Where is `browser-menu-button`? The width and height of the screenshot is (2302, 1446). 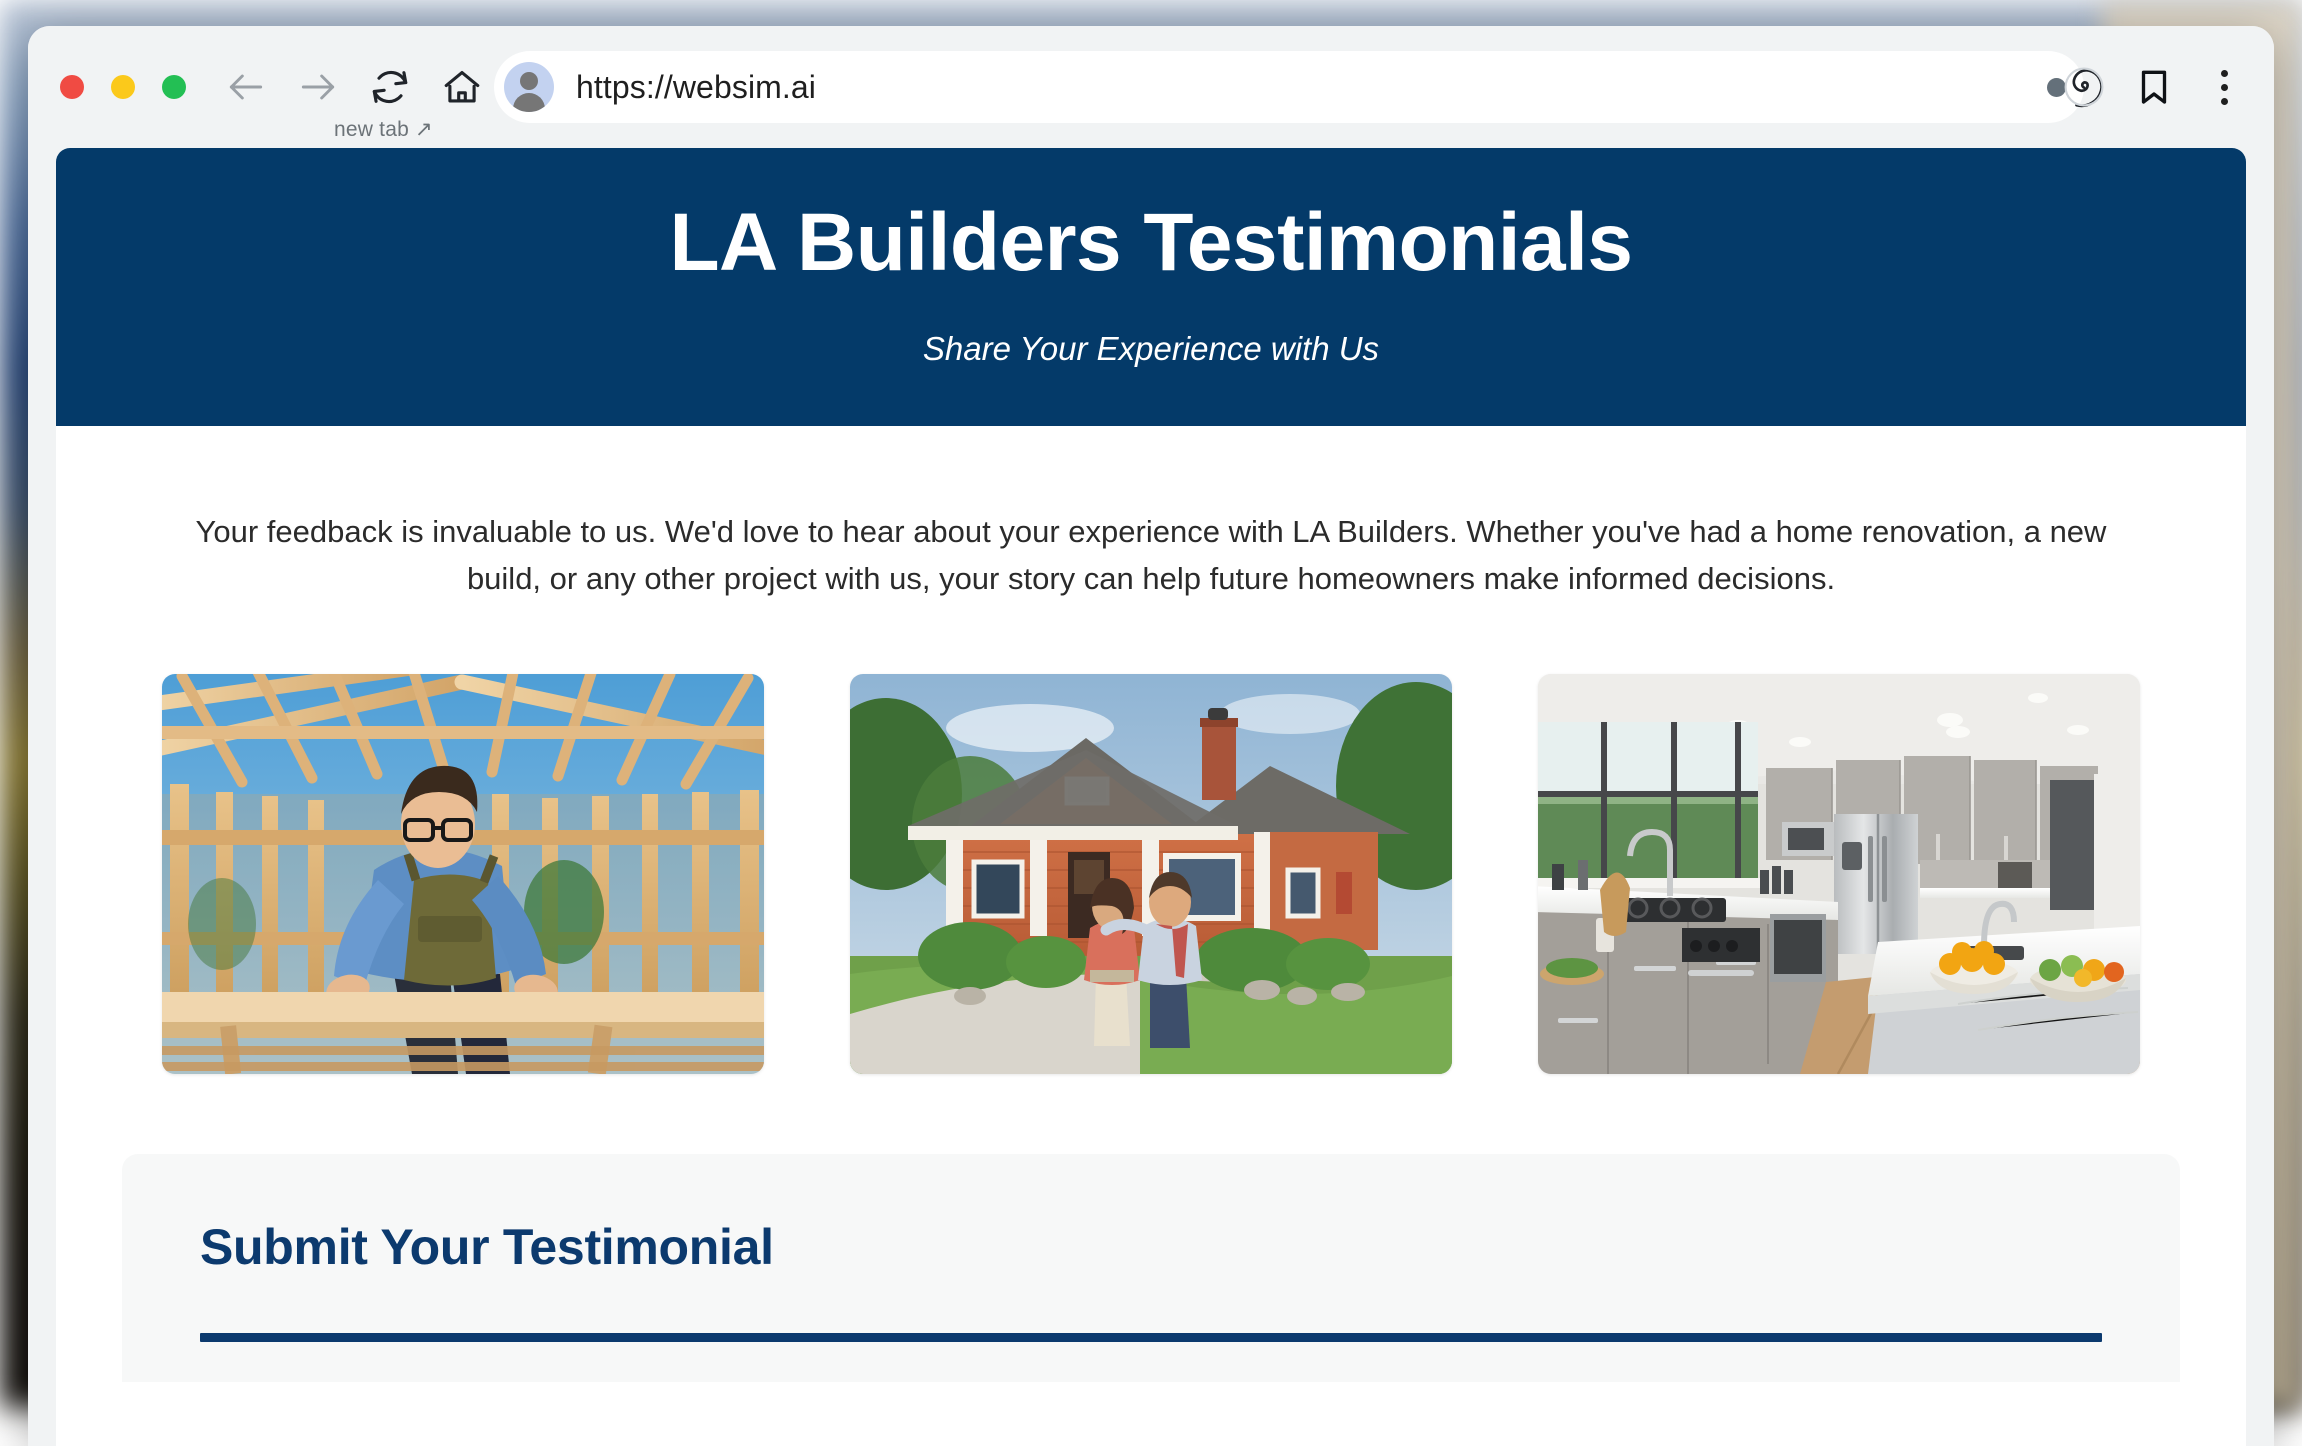
browser-menu-button is located at coordinates (2224, 87).